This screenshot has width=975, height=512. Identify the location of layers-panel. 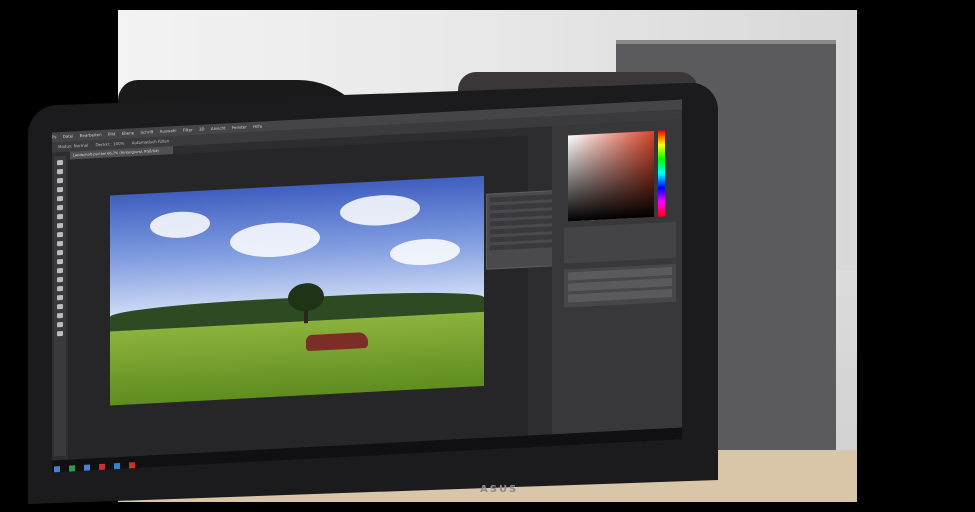
(620, 285).